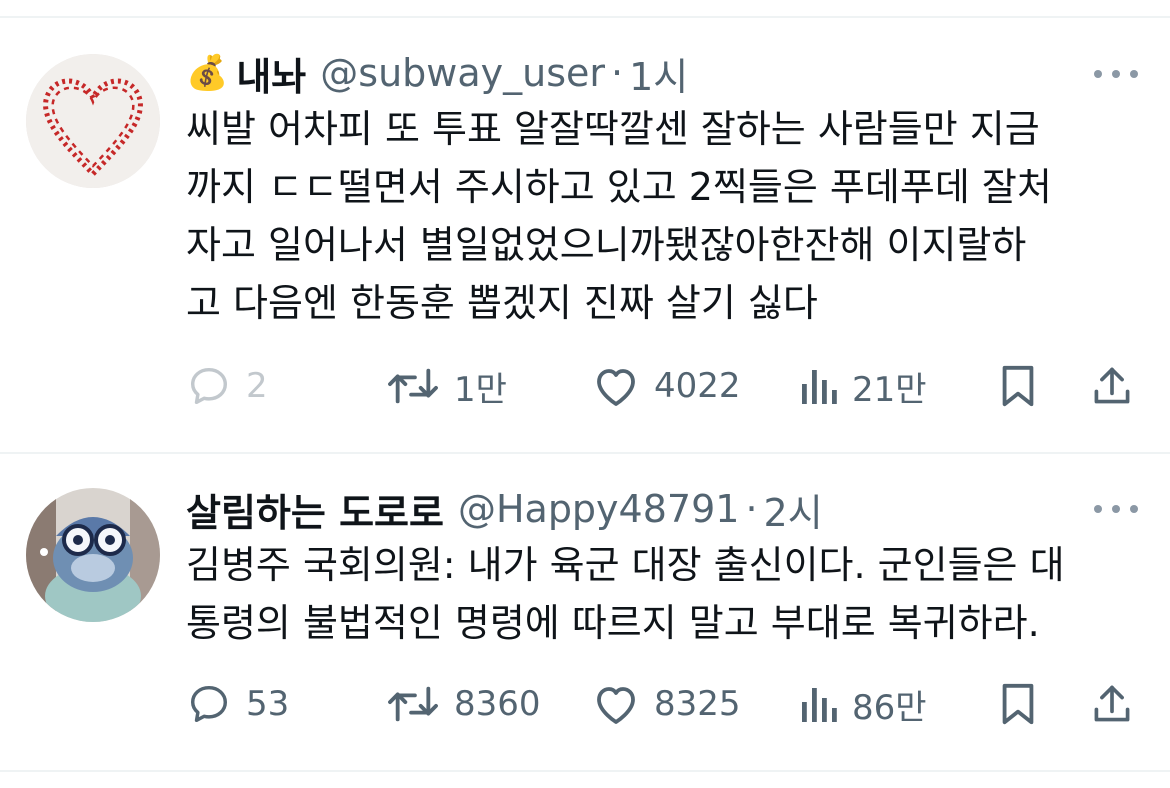 This screenshot has height=788, width=1170. Describe the element at coordinates (497, 704) in the screenshot. I see `retweet-count: 8360` at that location.